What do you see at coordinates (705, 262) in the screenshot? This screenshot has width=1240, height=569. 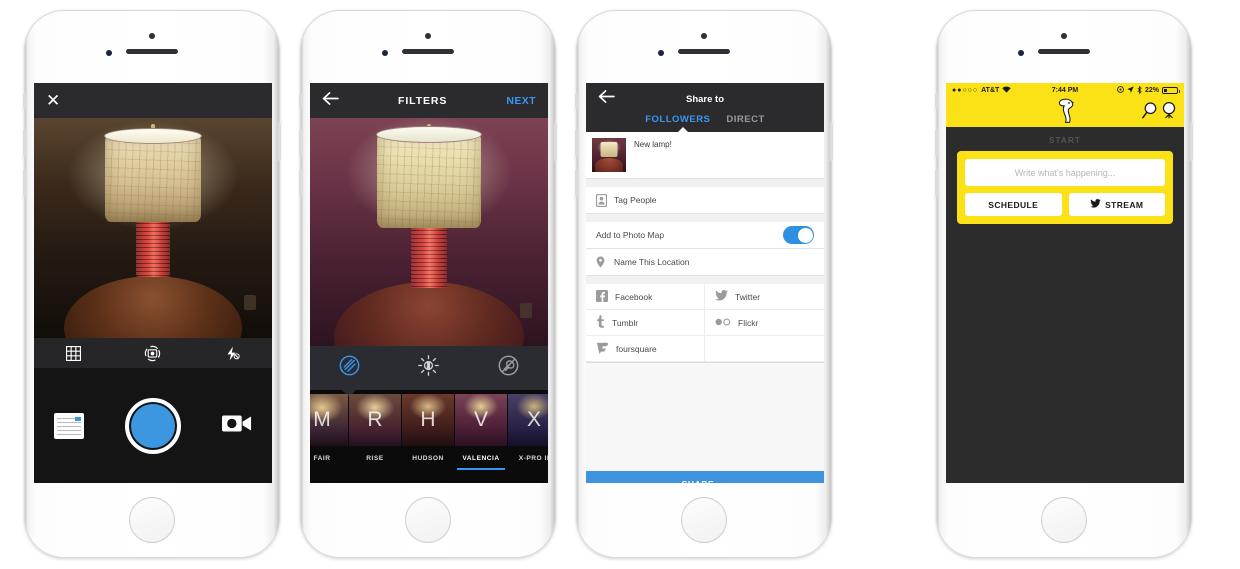 I see `name-location-row: Name This Location` at bounding box center [705, 262].